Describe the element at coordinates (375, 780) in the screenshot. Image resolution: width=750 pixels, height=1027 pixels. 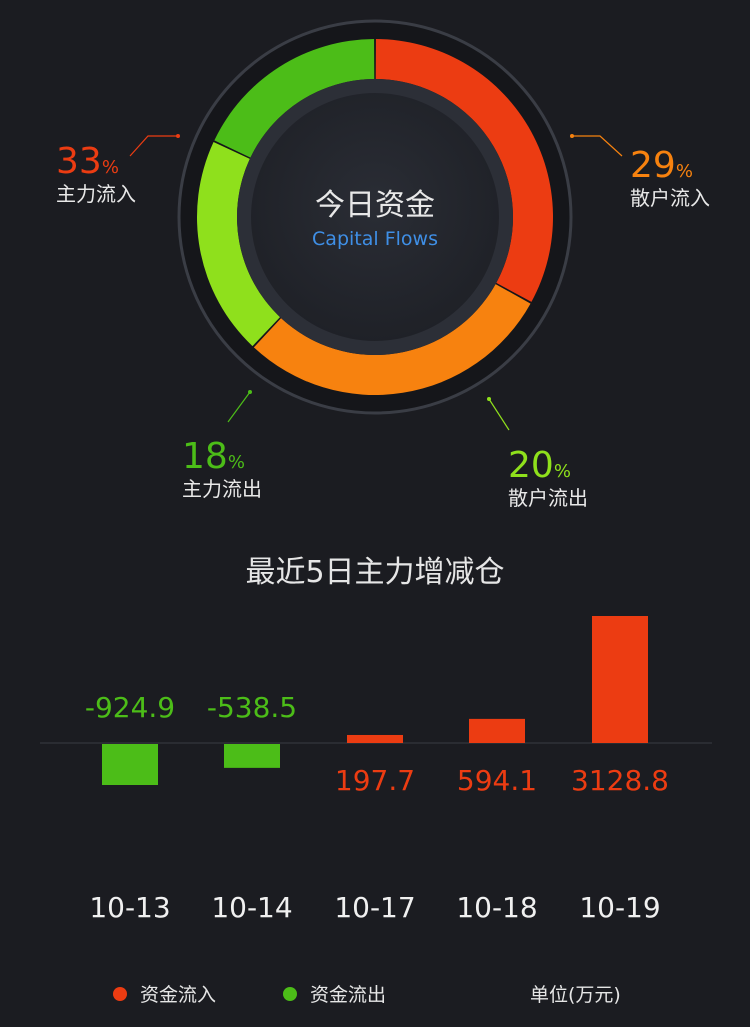
I see `bar-value-label: 197.7` at that location.